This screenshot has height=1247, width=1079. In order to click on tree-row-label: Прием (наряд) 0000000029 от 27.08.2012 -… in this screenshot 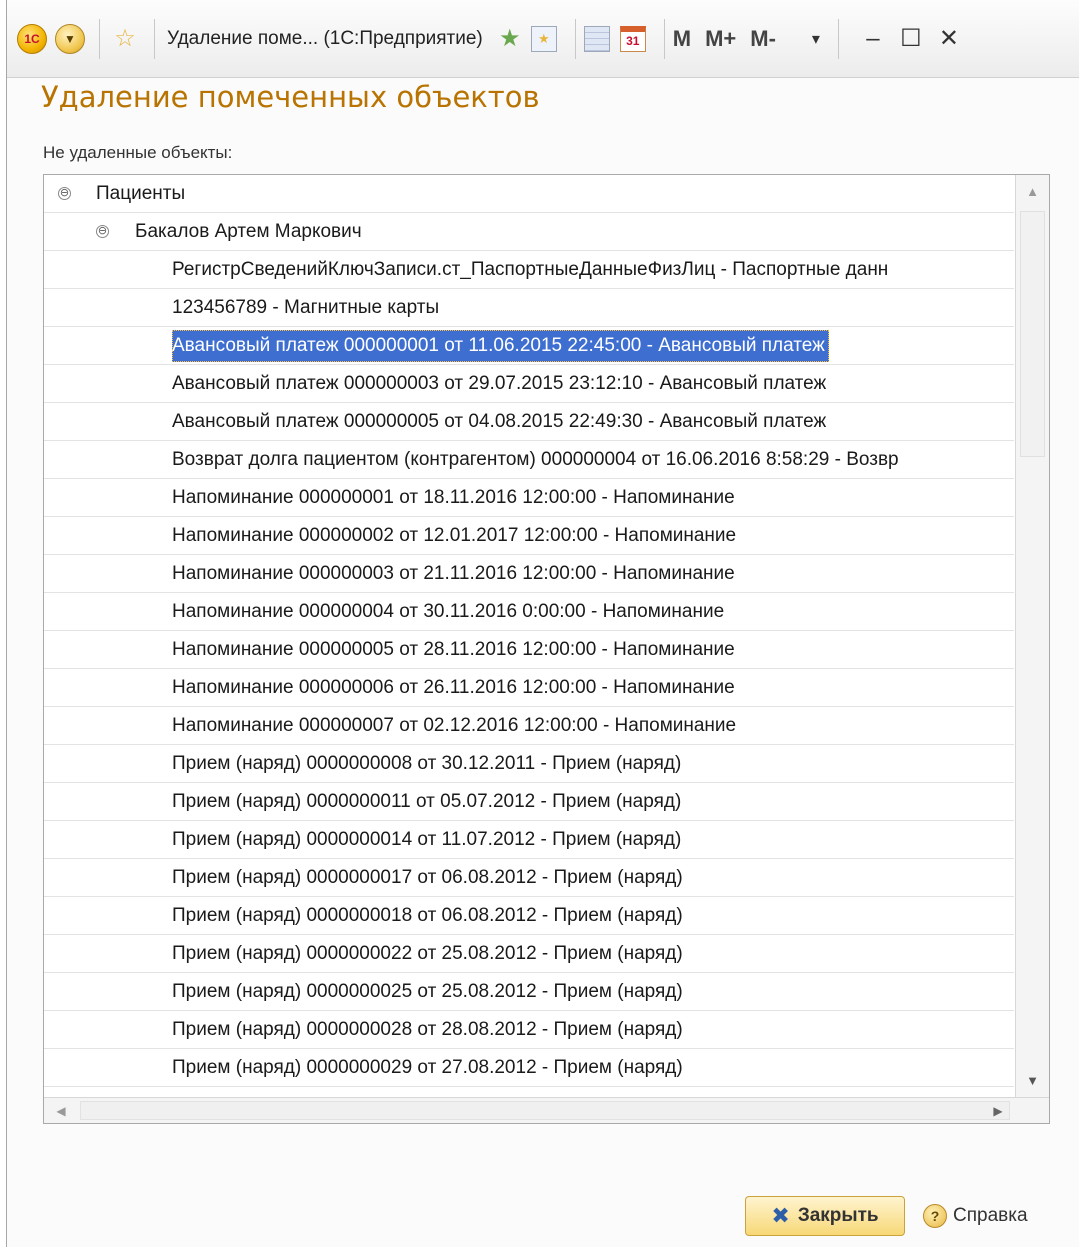, I will do `click(427, 1067)`.